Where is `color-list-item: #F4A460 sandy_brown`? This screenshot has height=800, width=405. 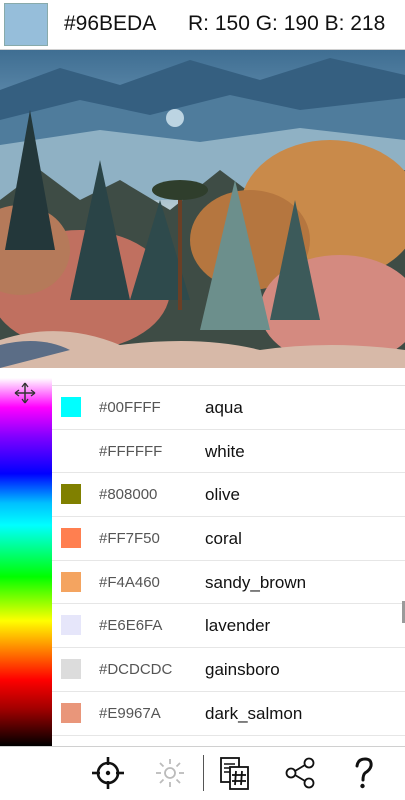
color-list-item: #F4A460 sandy_brown is located at coordinates (228, 583).